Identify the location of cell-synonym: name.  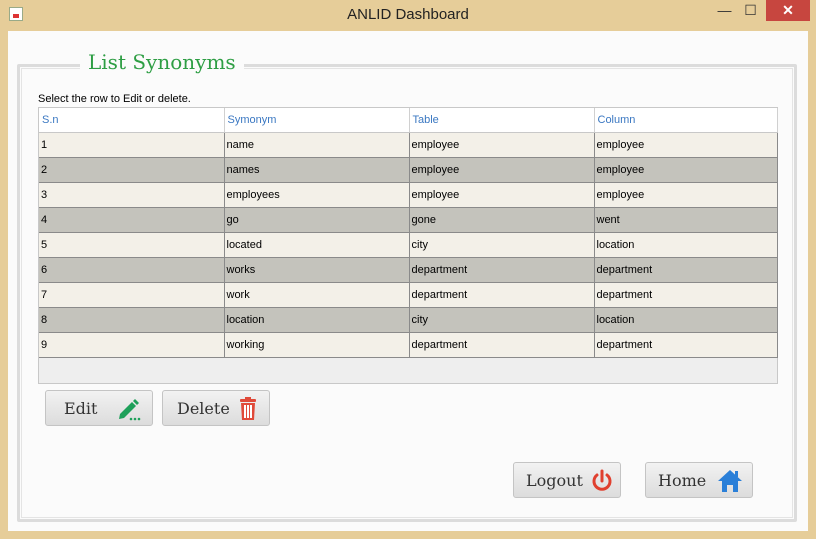
(317, 145).